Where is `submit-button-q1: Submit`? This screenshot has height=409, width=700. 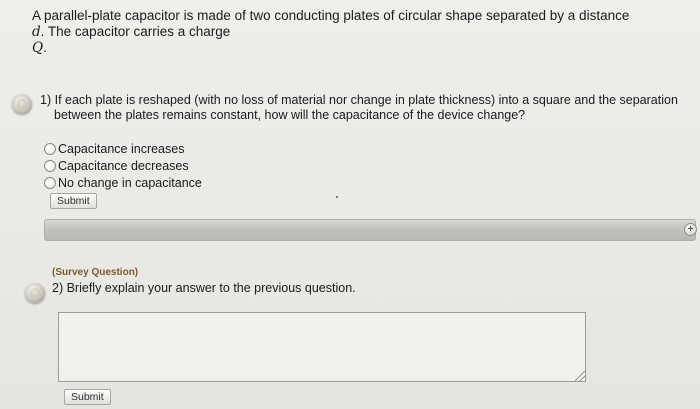
submit-button-q1: Submit is located at coordinates (73, 201).